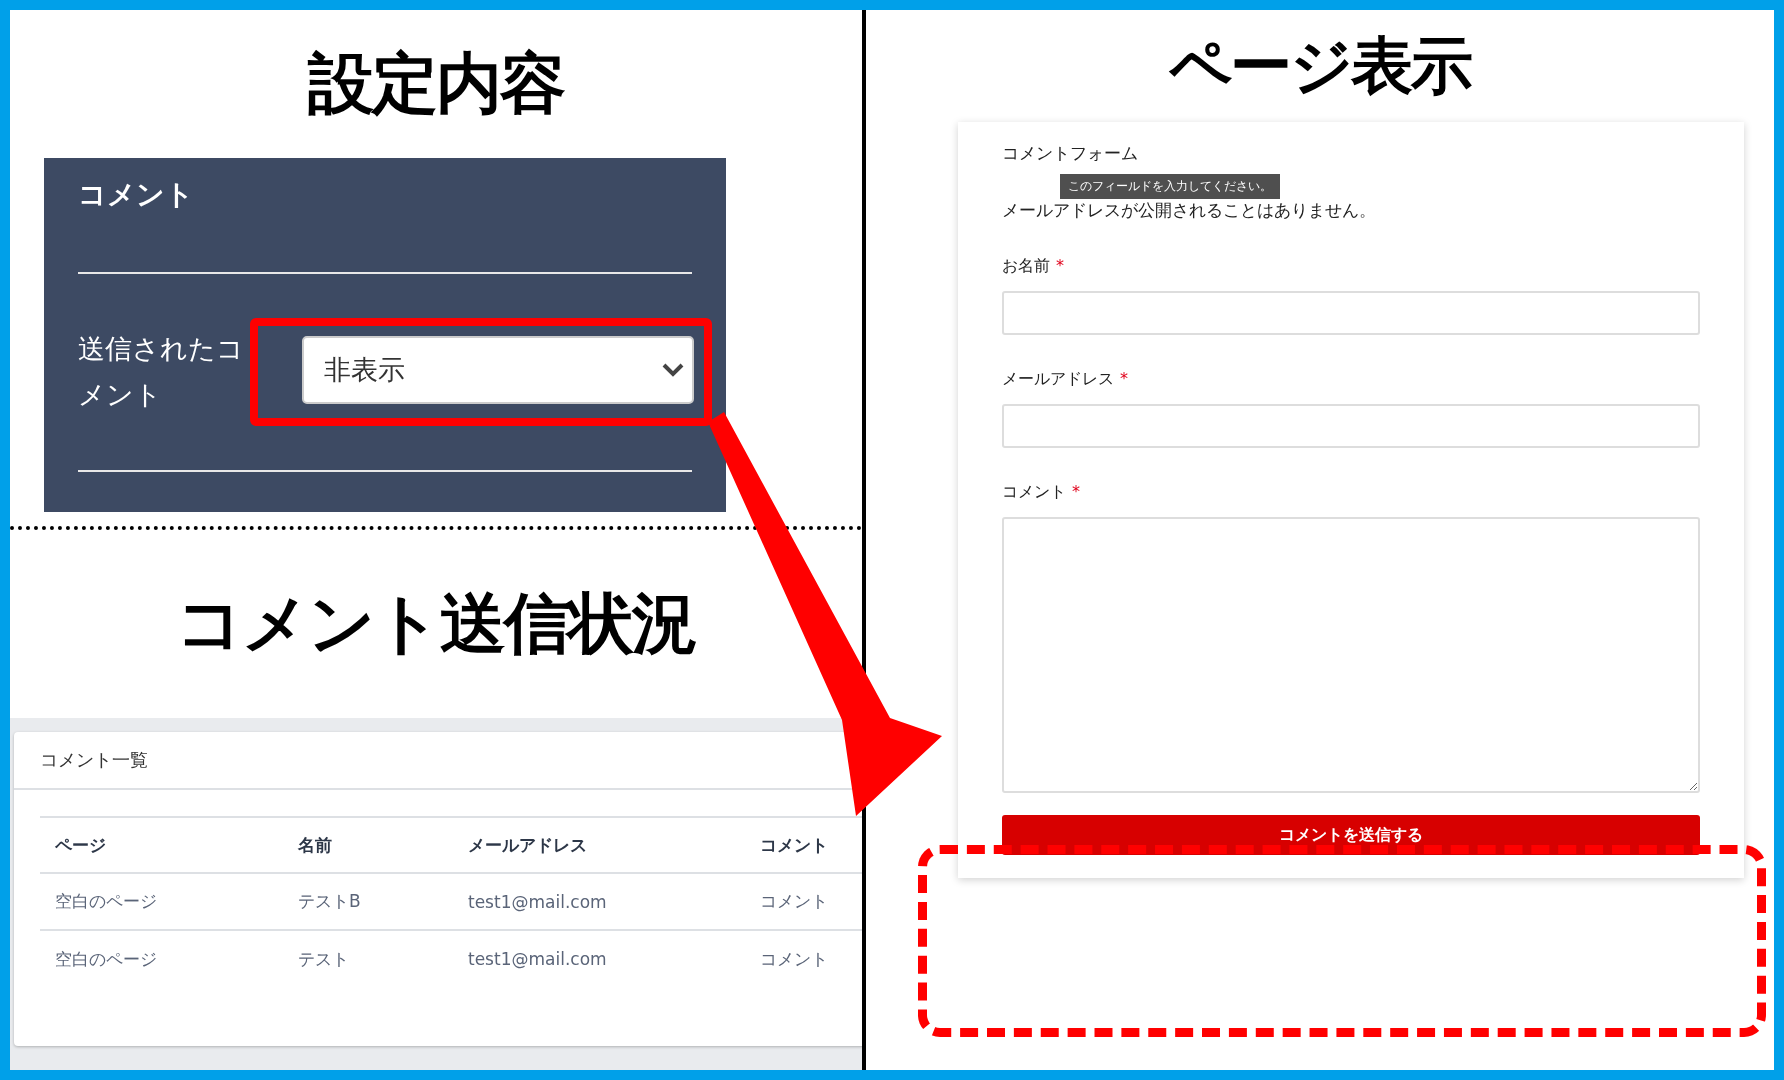  What do you see at coordinates (1065, 379) in the screenshot?
I see `field-label: メールアドレス *` at bounding box center [1065, 379].